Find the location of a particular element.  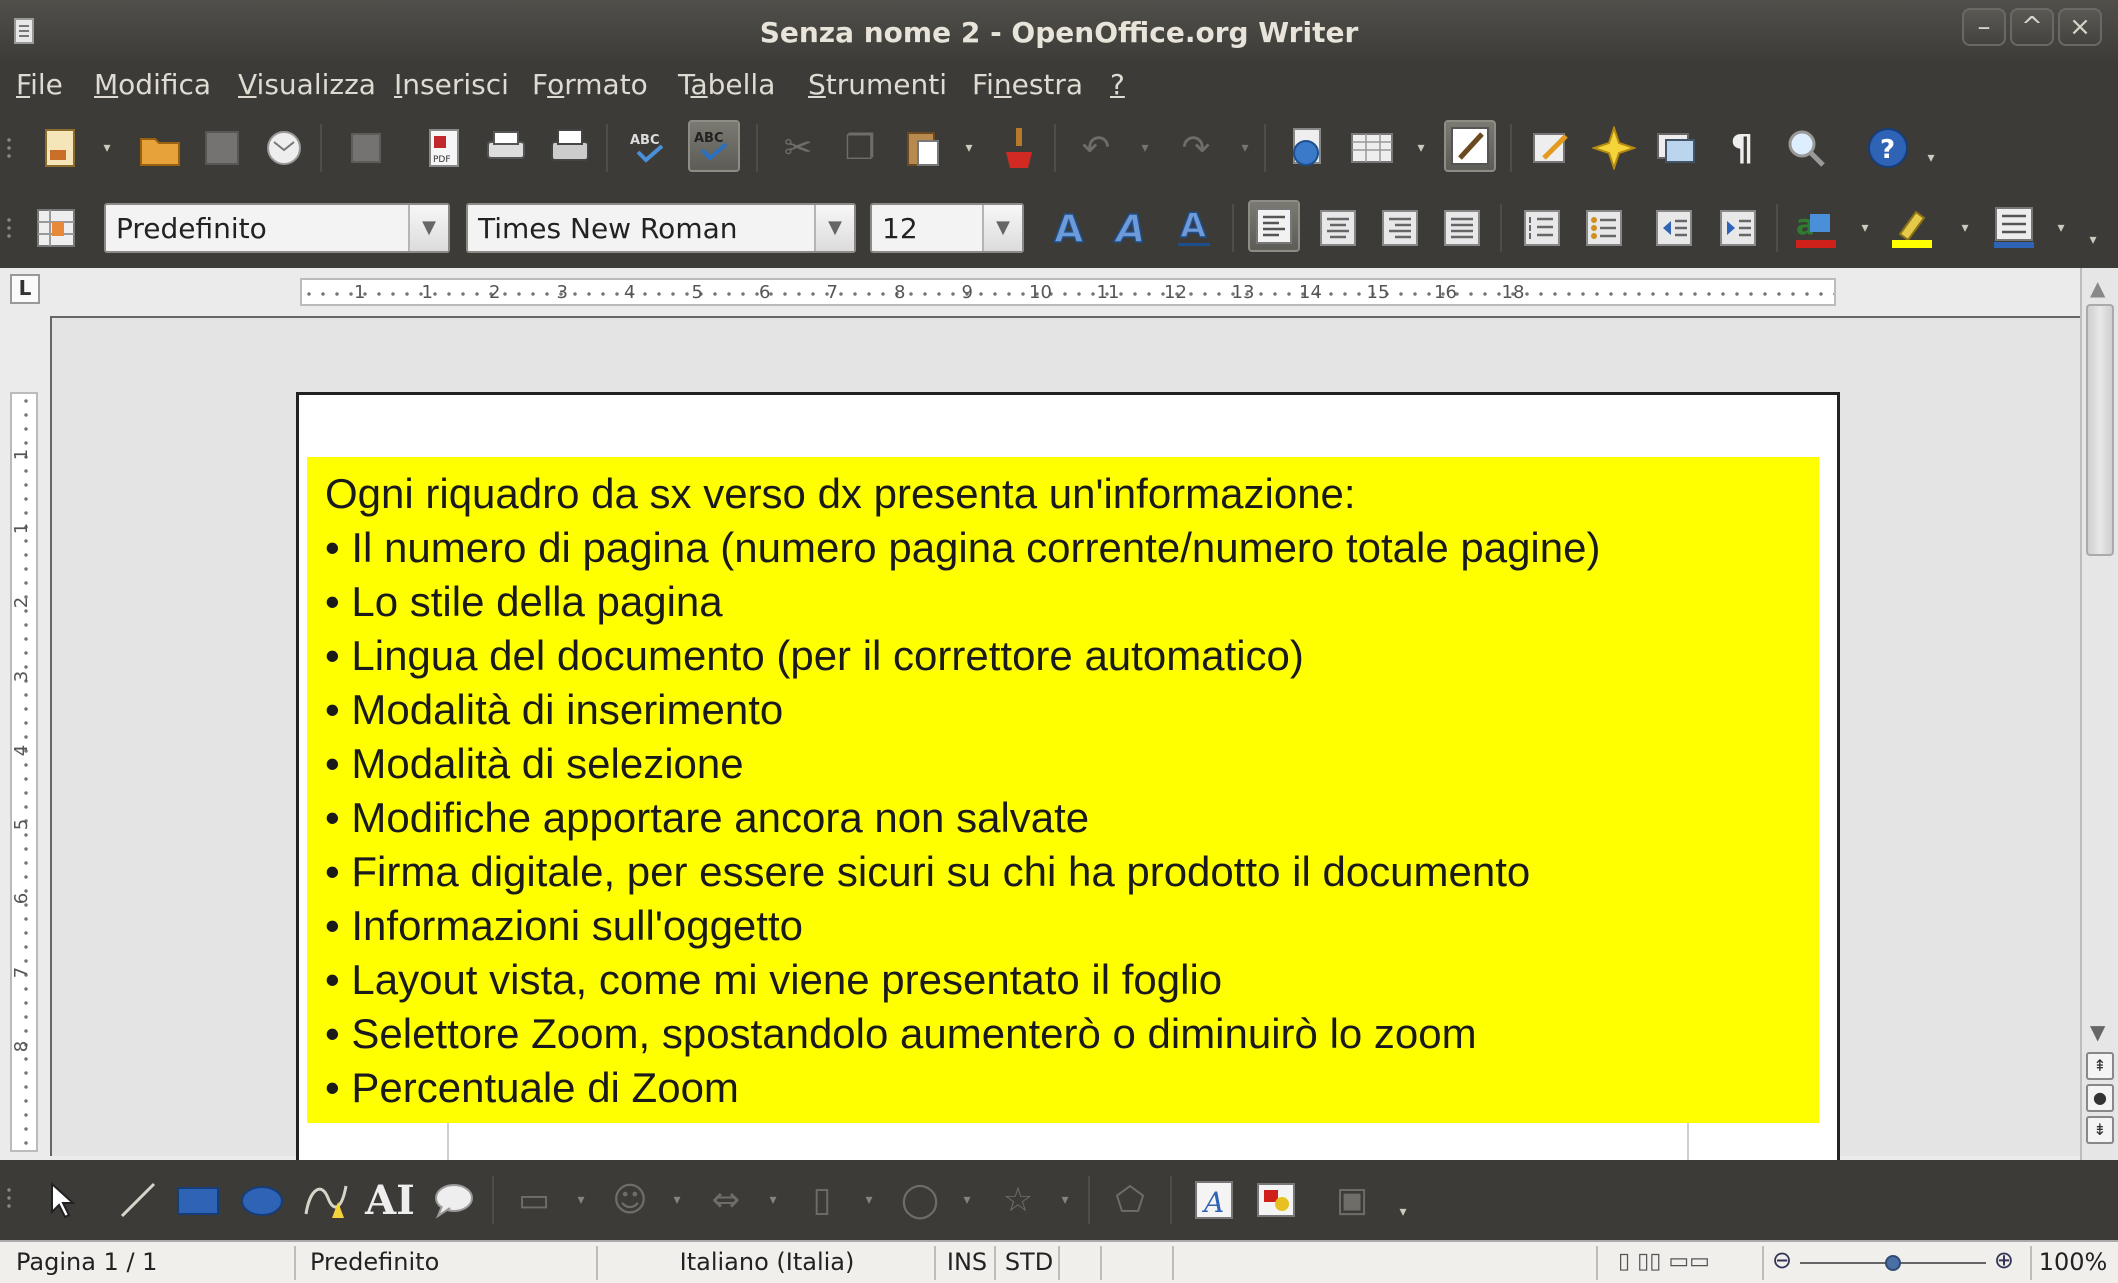

page-number: Pagina 1 / 1 is located at coordinates (151, 1263).